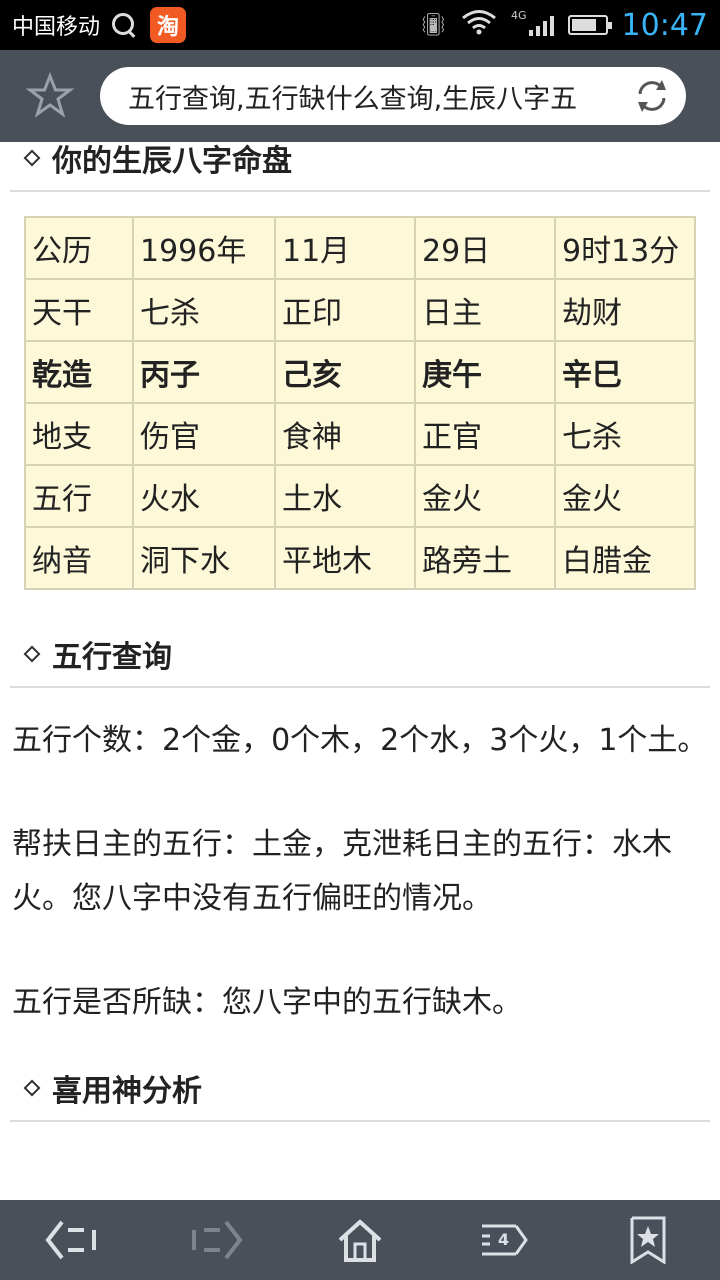 The width and height of the screenshot is (720, 1280). What do you see at coordinates (360, 25) in the screenshot?
I see `status-bar: 中国移动 淘 📳︎ 4G 10:47` at bounding box center [360, 25].